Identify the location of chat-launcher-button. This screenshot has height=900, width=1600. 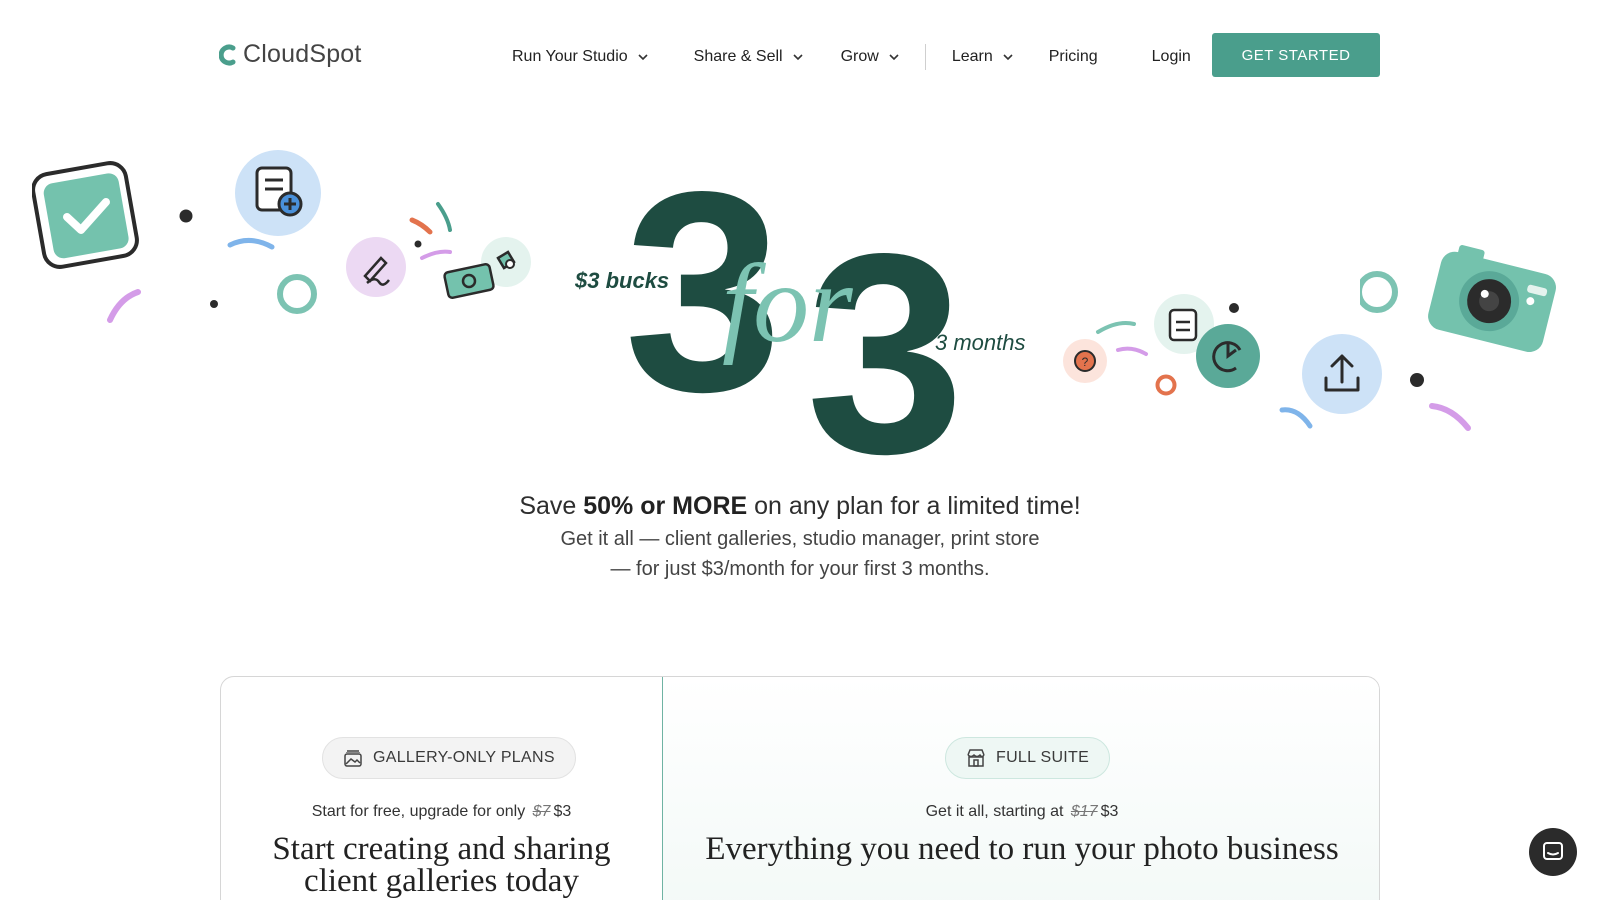
(1553, 852).